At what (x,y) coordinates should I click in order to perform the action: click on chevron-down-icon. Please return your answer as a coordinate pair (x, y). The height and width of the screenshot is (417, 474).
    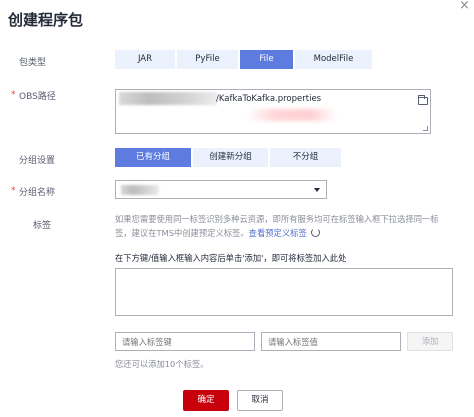
    Looking at the image, I should click on (317, 190).